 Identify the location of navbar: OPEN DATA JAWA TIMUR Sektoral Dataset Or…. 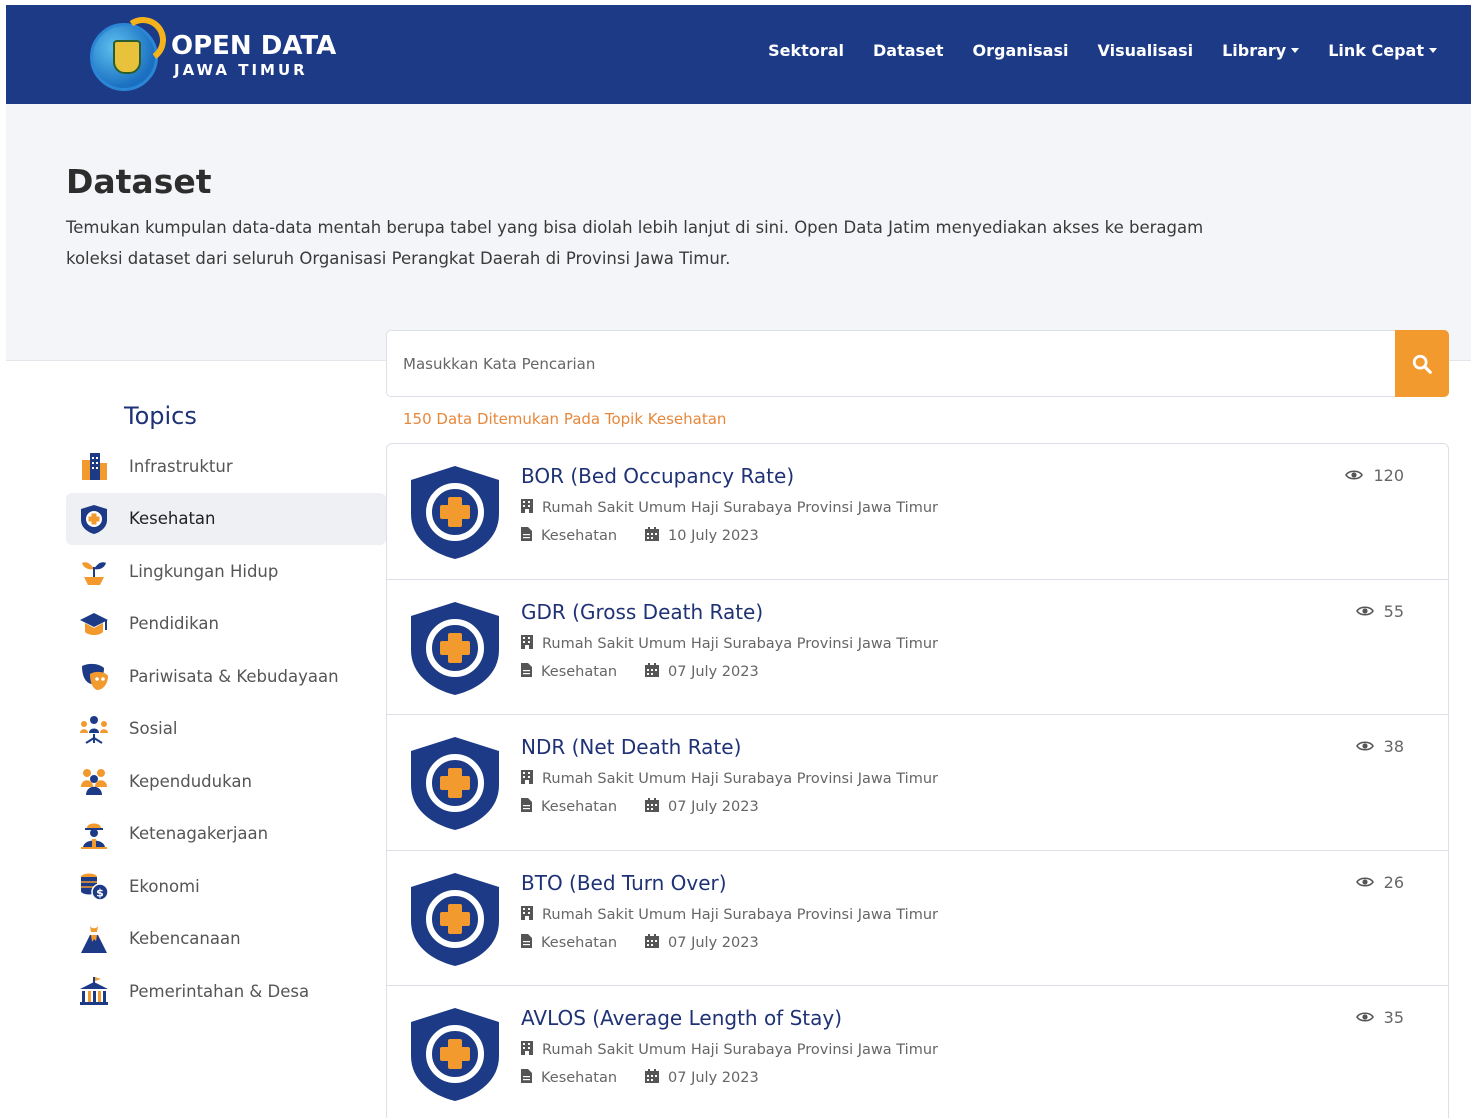
(738, 54).